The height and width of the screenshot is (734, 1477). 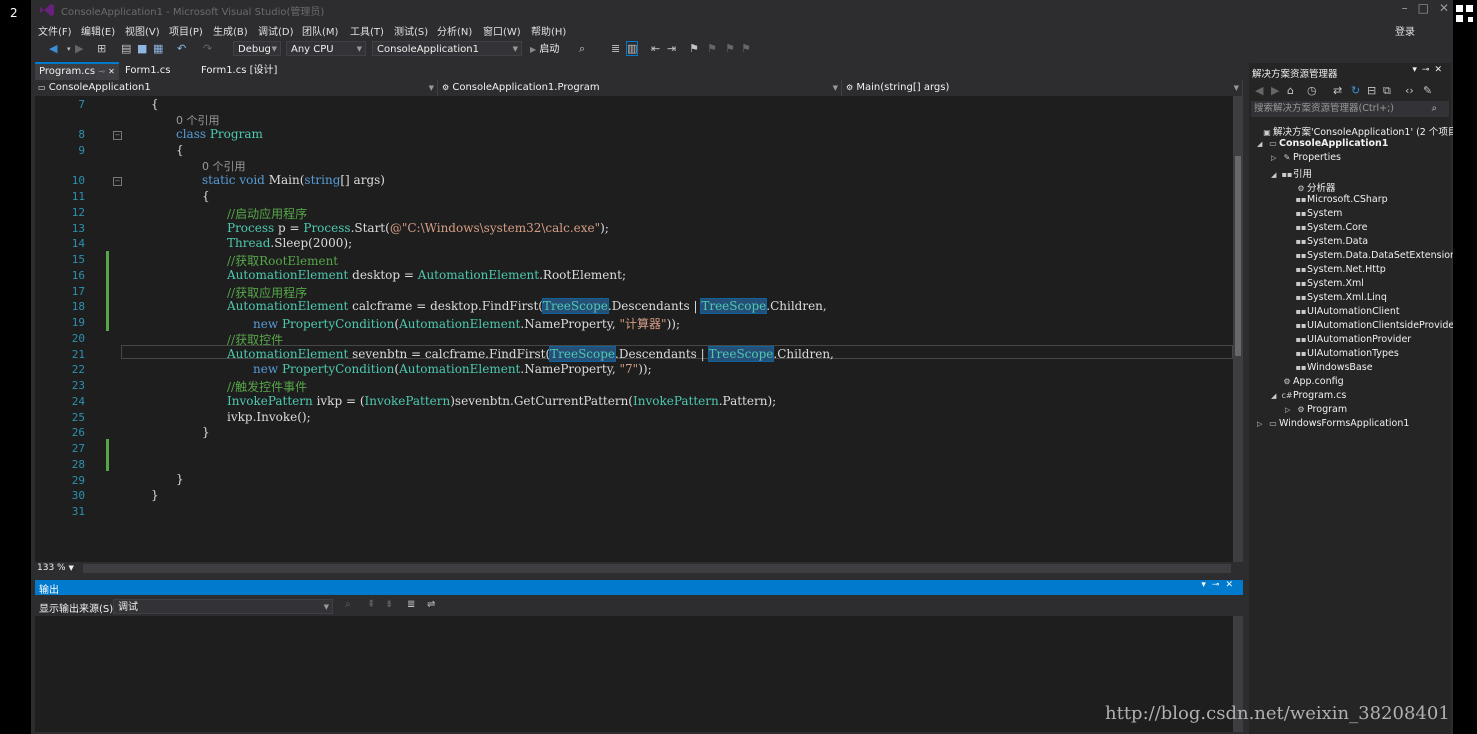 What do you see at coordinates (640, 88) in the screenshot?
I see `class-navigation-select: ⚙ ConsoleApplication1.Program ▼` at bounding box center [640, 88].